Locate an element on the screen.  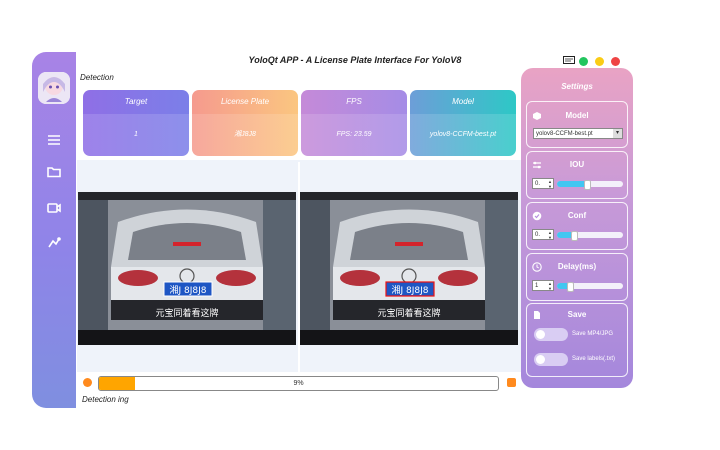
stat-card-license-plate: License Plate 湘J8J8 is located at coordinates (245, 123).